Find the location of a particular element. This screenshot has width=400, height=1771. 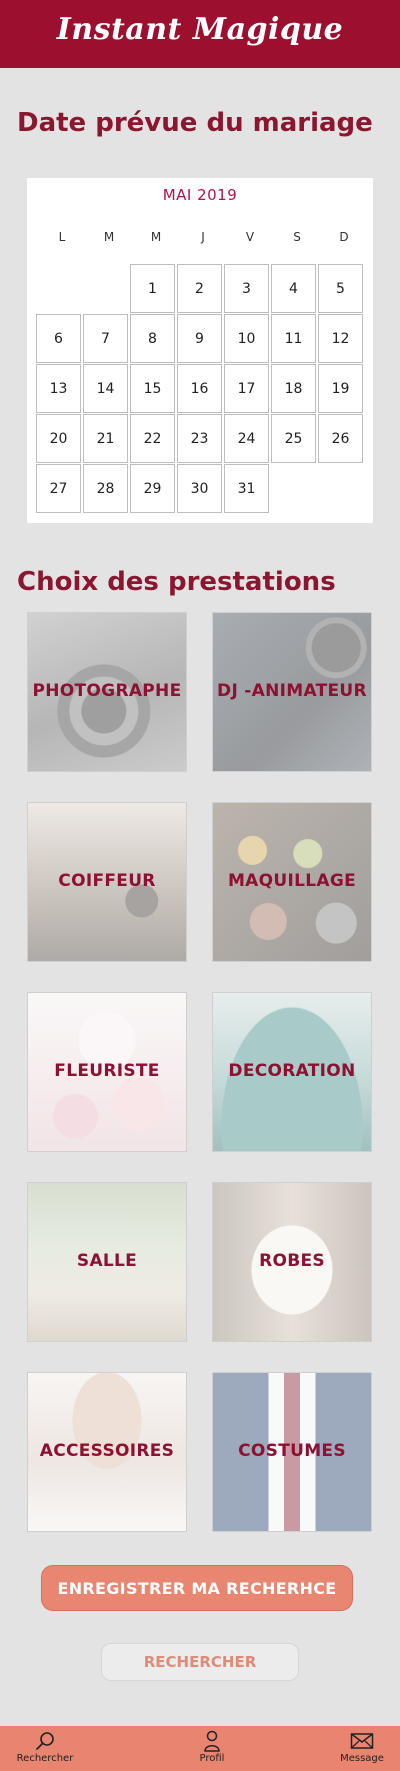

calendar-day: 19 is located at coordinates (340, 388).